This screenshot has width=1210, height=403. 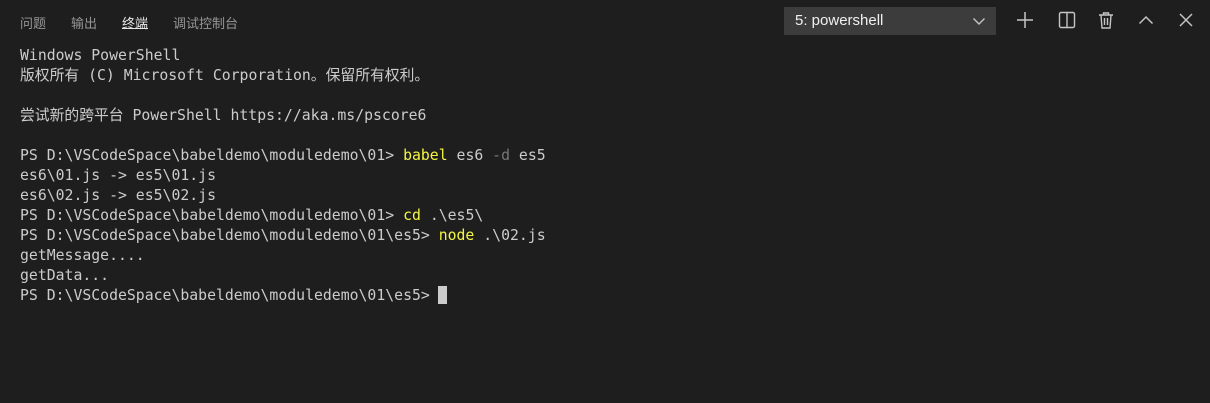 I want to click on terminal-cursor, so click(x=442, y=295).